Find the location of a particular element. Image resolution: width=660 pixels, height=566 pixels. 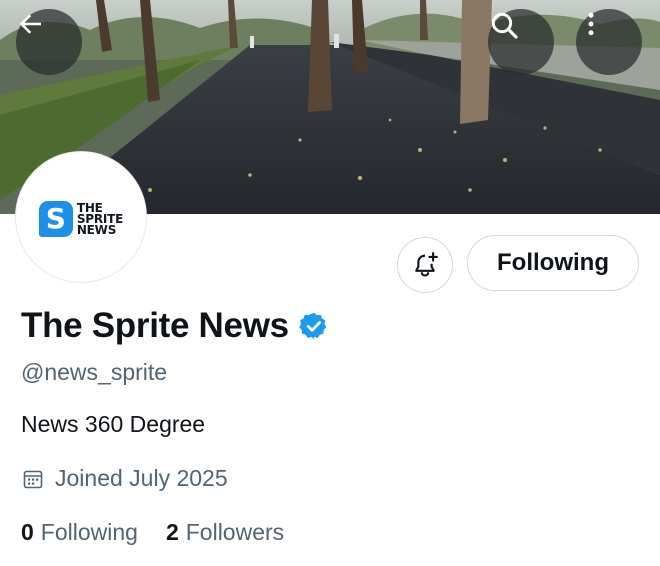

back-button is located at coordinates (49, 42).